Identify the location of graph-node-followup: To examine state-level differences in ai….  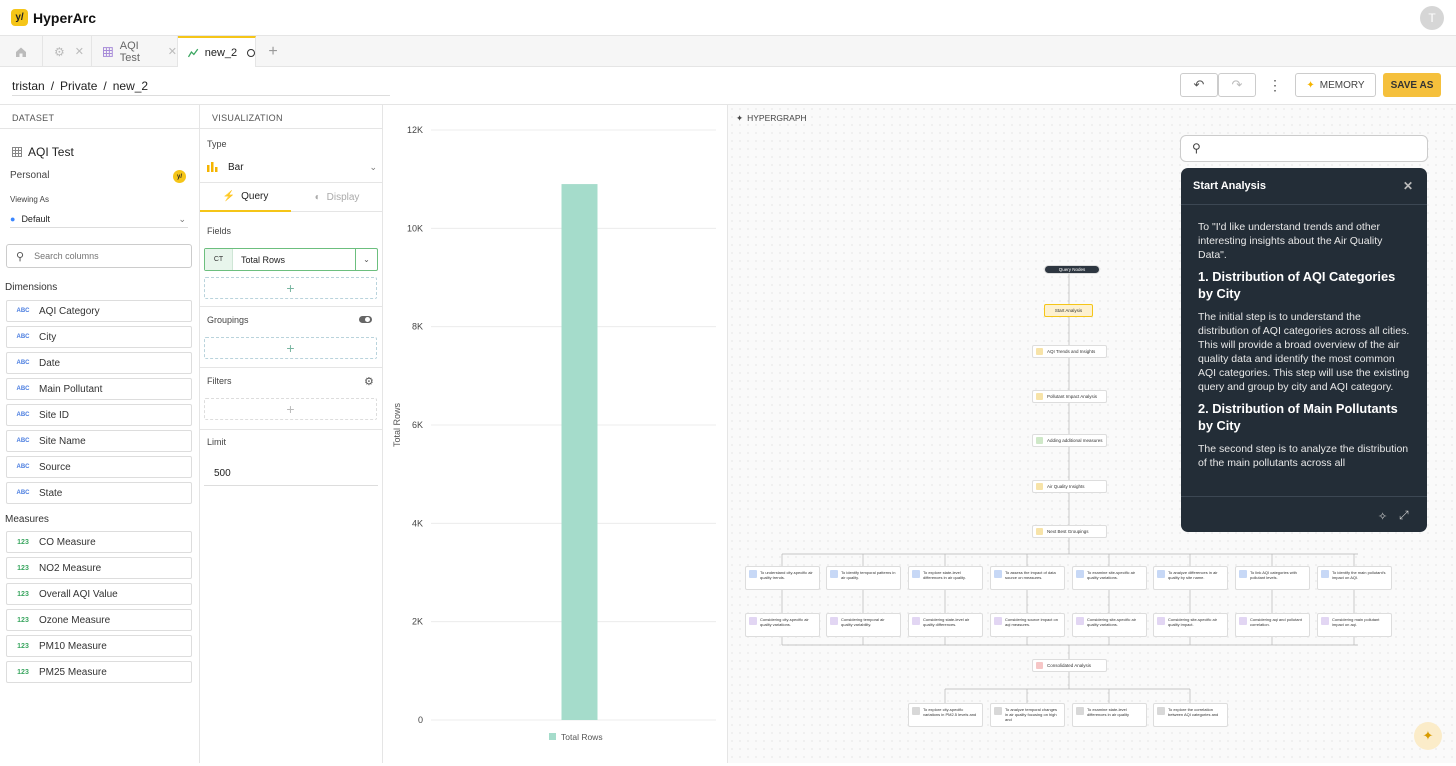
(1109, 715).